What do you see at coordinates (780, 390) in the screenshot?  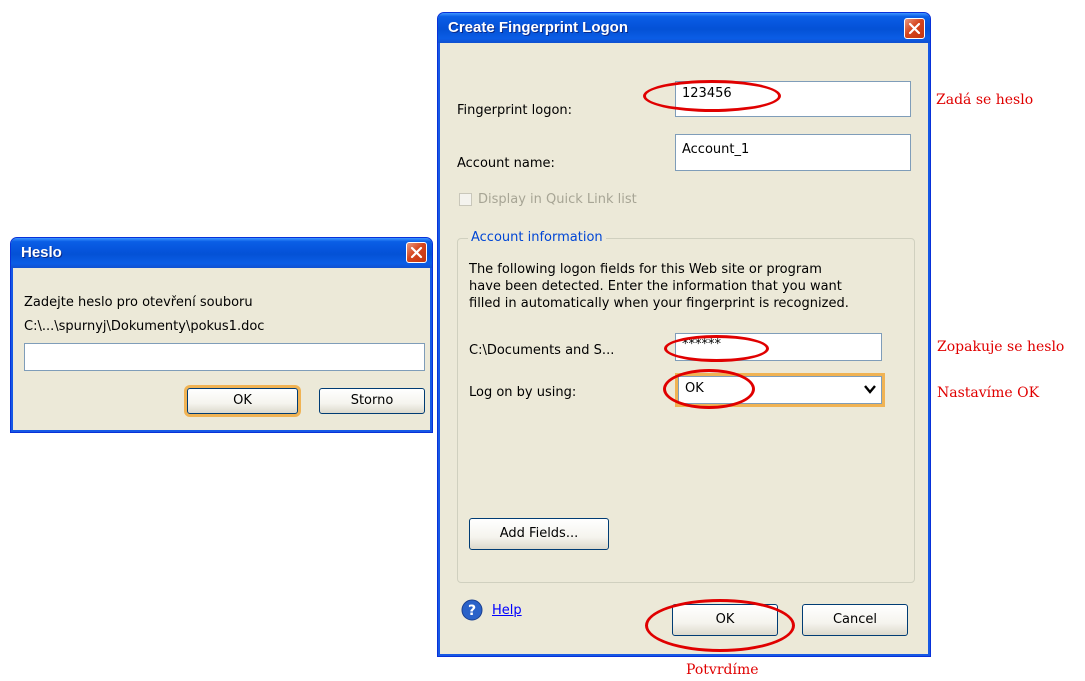 I see `logon-by-select: OK` at bounding box center [780, 390].